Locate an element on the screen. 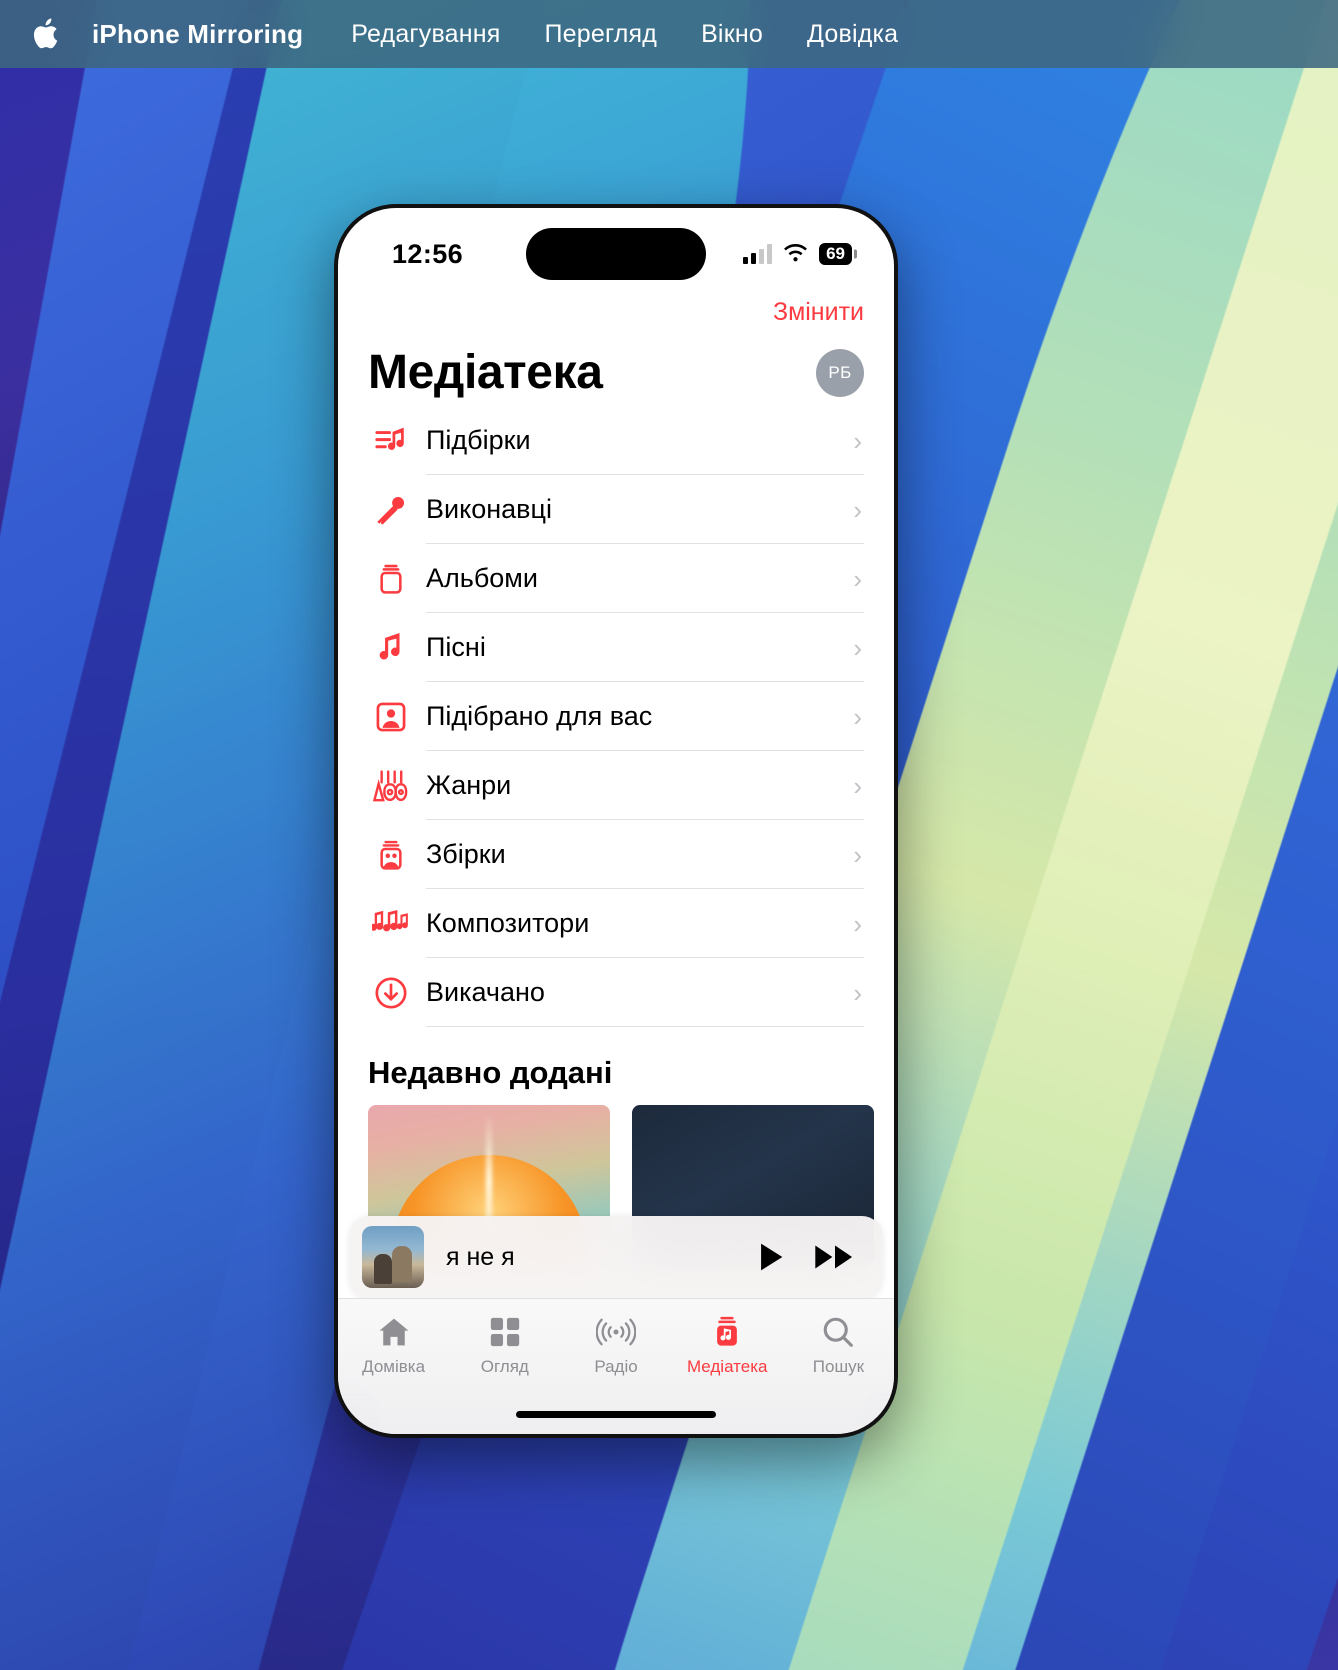 The image size is (1338, 1670). tab-browse: Огляд is located at coordinates (504, 1345).